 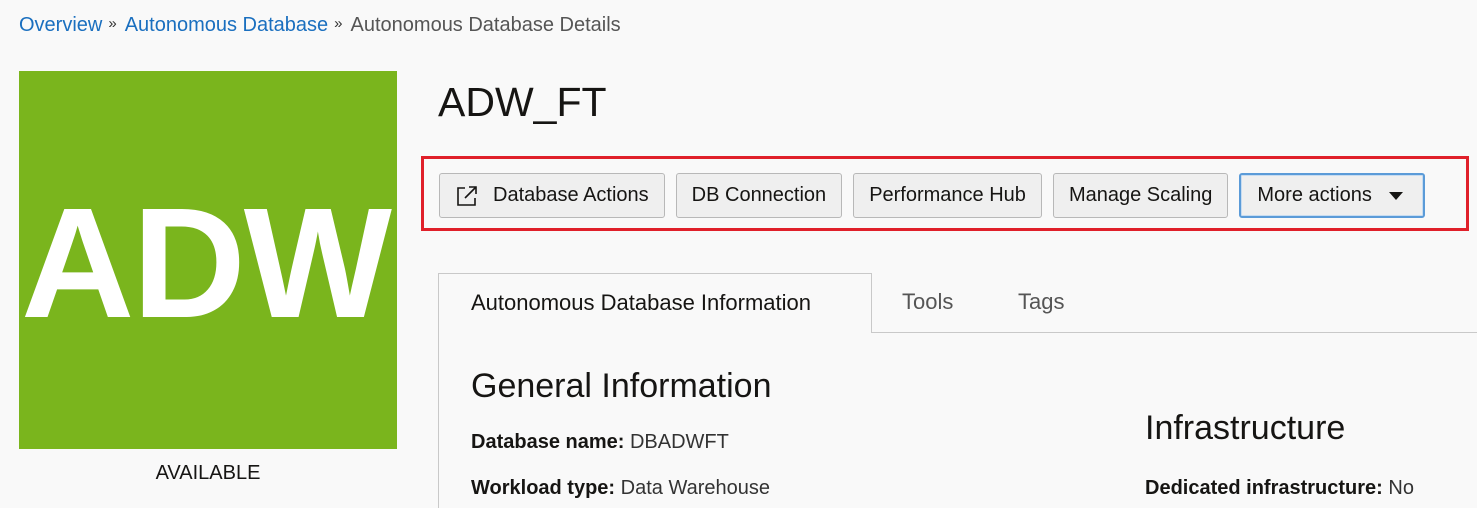 What do you see at coordinates (548, 442) in the screenshot?
I see `database-name-label: Database name:` at bounding box center [548, 442].